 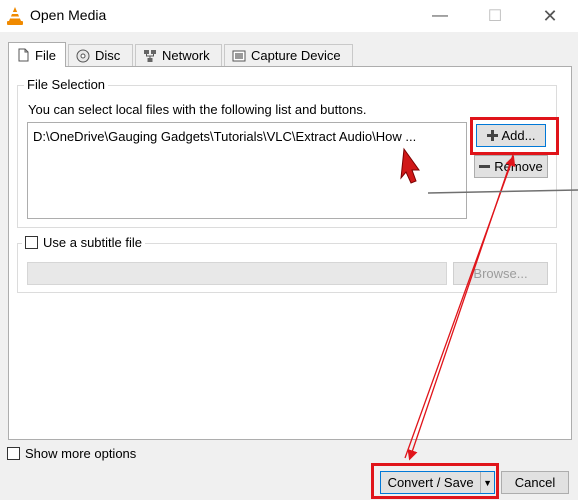 What do you see at coordinates (186, 55) in the screenshot?
I see `tab-label: Network` at bounding box center [186, 55].